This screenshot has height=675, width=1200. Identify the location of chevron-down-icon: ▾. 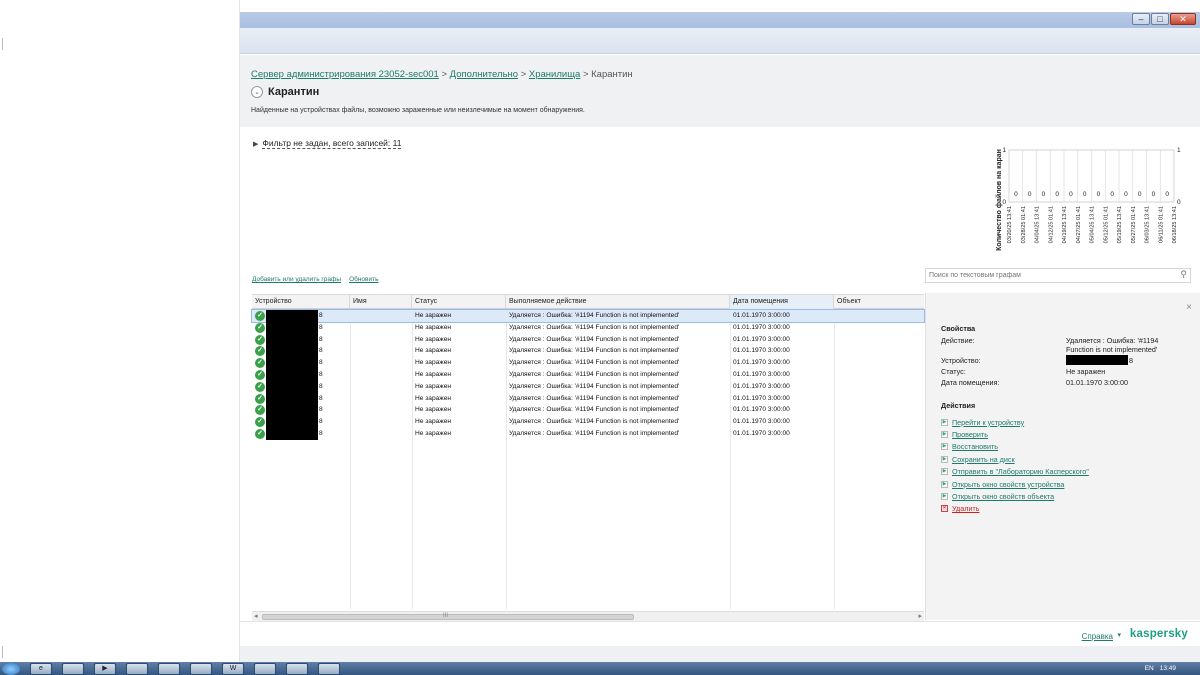
(1119, 635).